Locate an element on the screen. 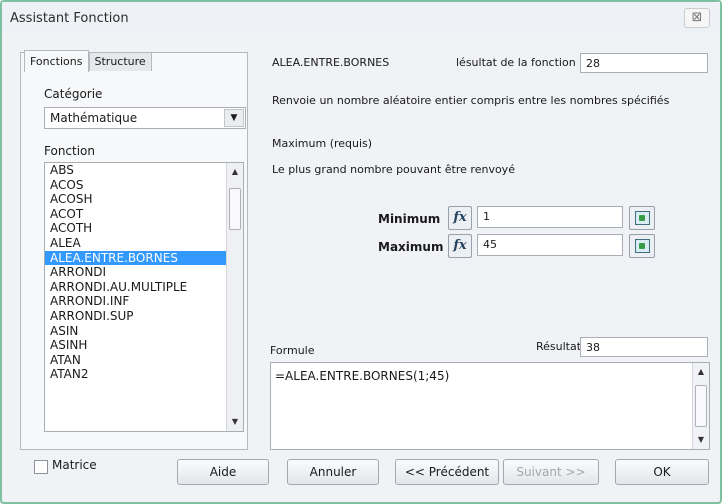 The image size is (722, 504). tab-bar: Fonctions Structure is located at coordinates (88, 61).